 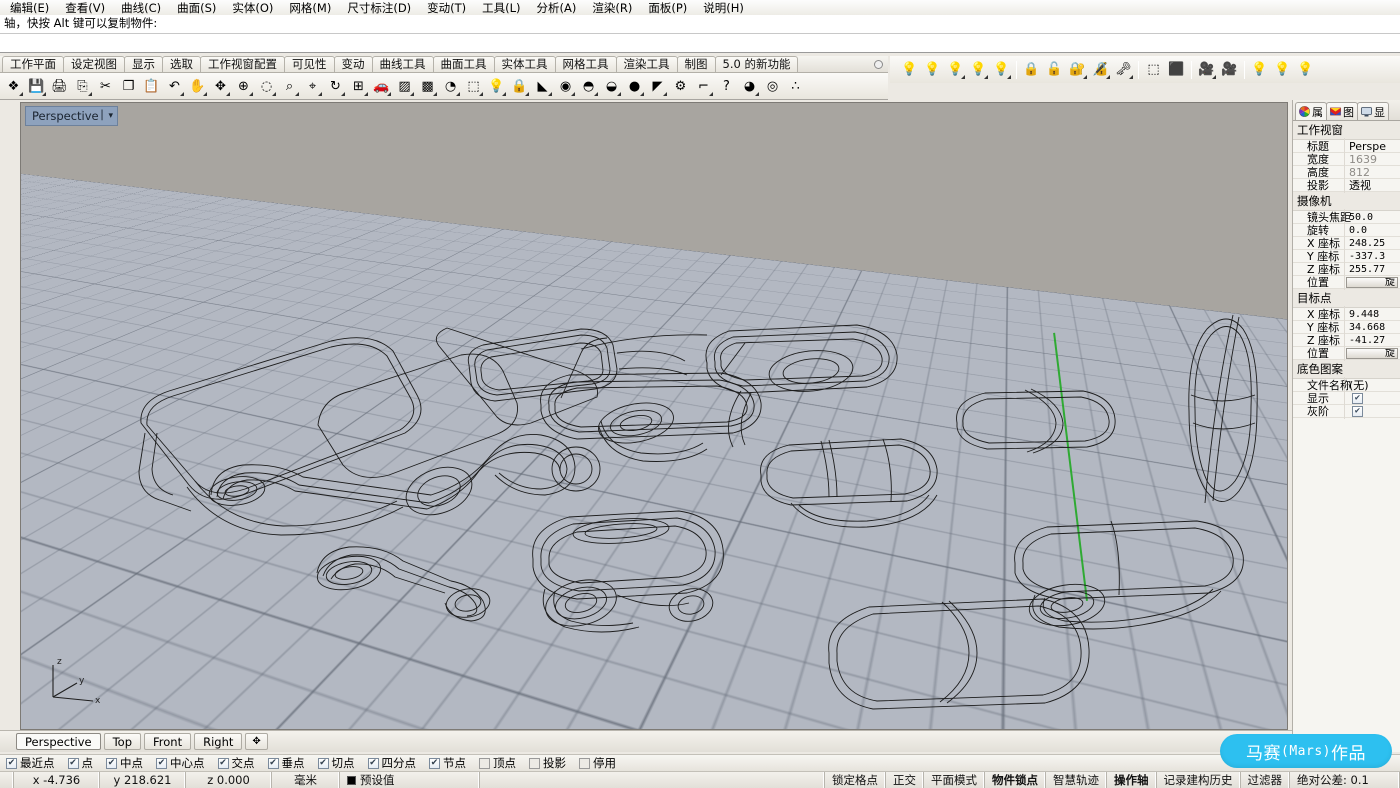 I want to click on copy-icon: ❐, so click(x=128, y=86).